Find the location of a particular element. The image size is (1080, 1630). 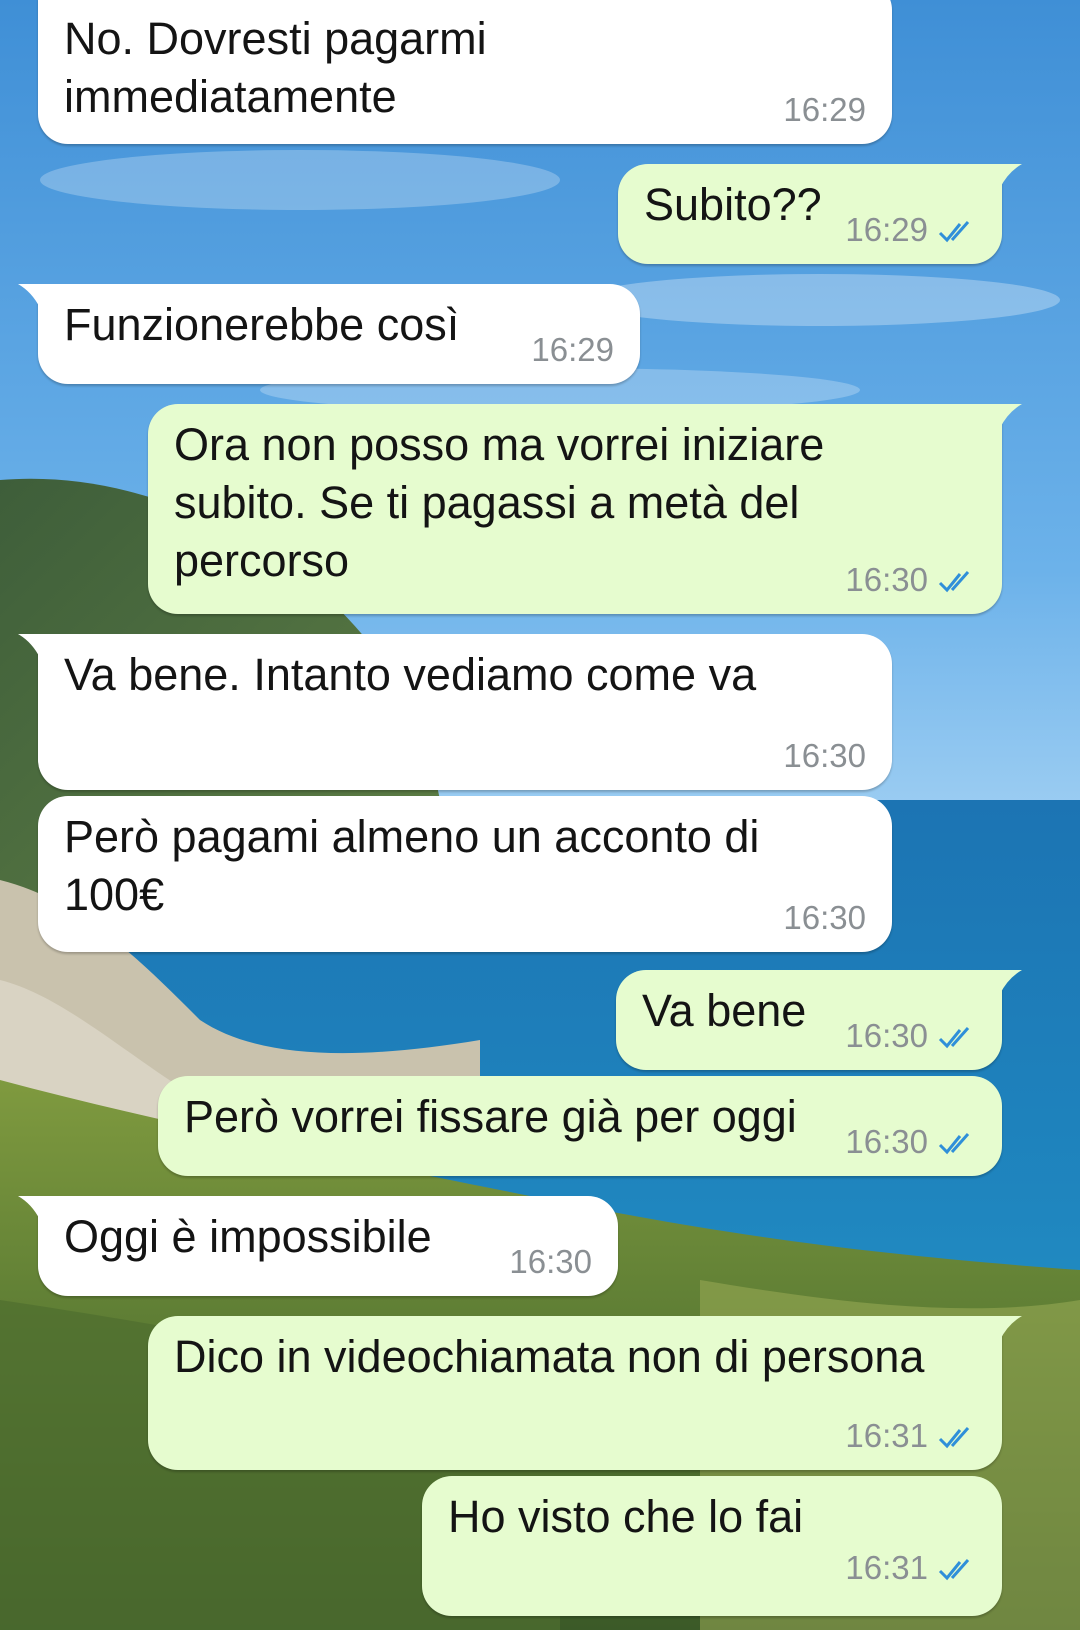

message-text: Però pagami almeno un acconto di 100€ is located at coordinates (412, 865).